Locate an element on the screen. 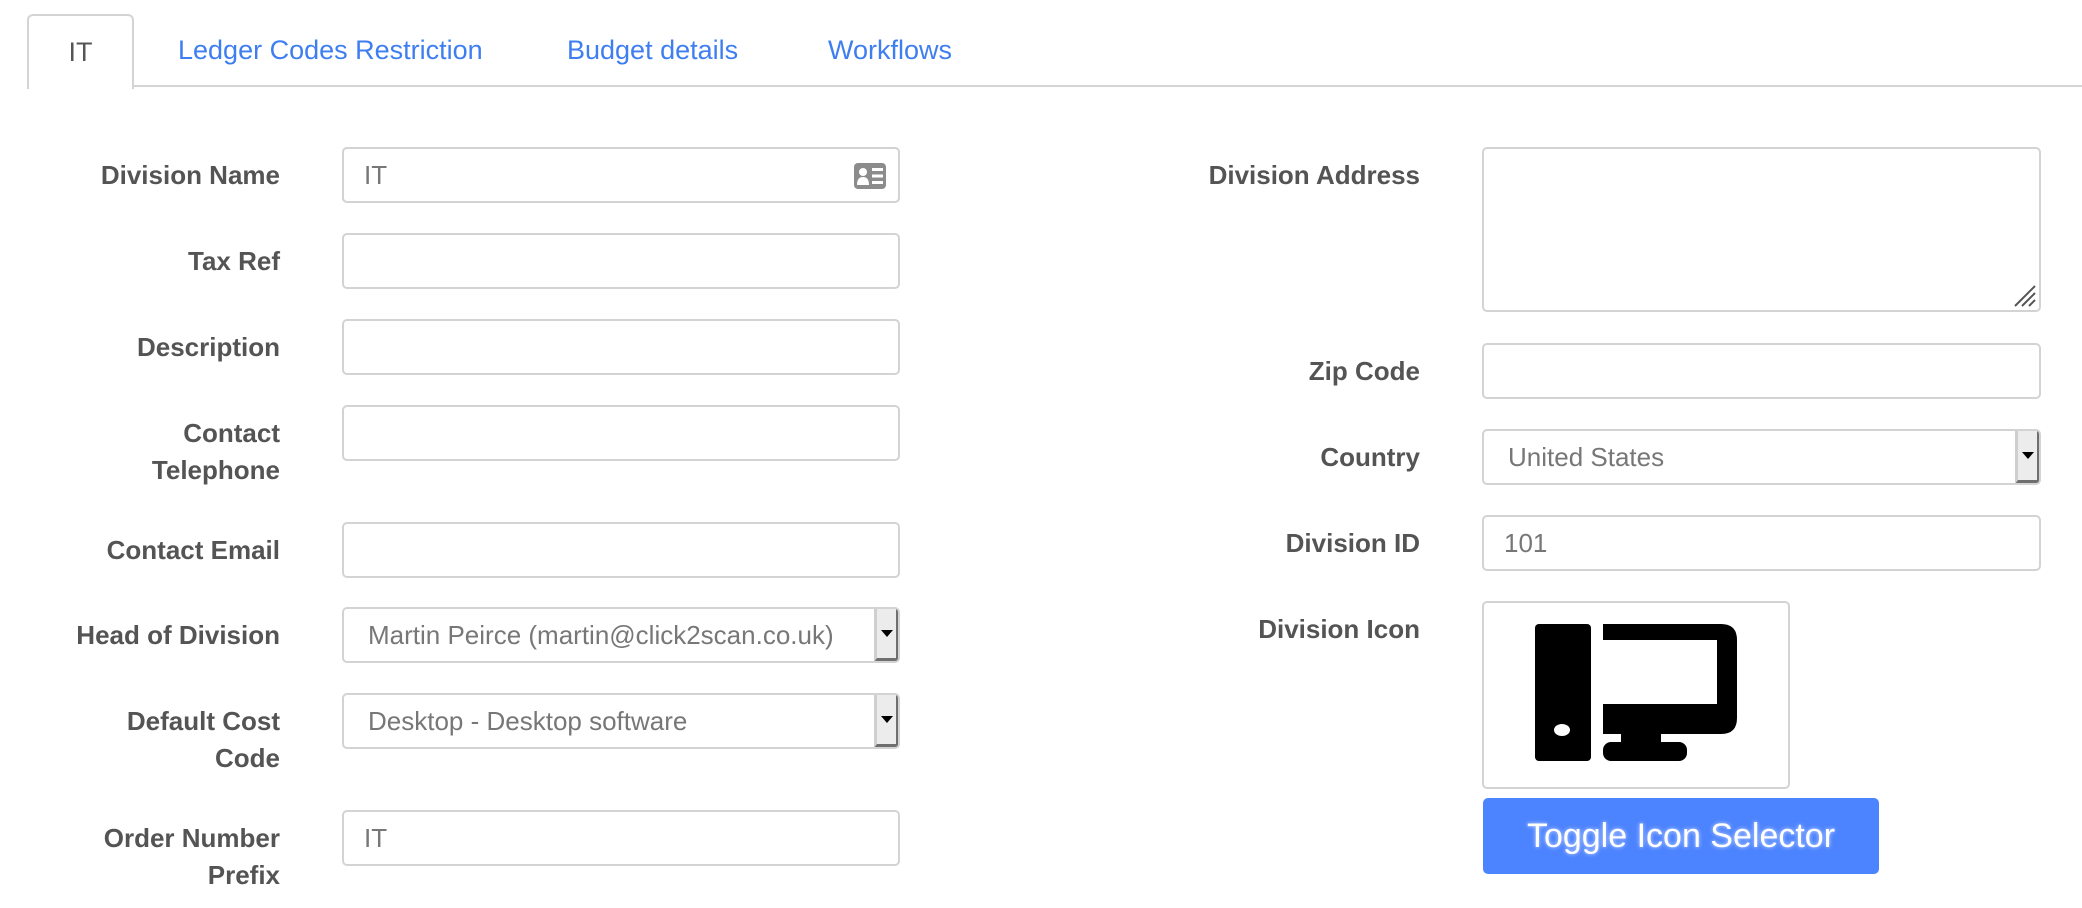 Image resolution: width=2082 pixels, height=908 pixels. contact-email-label: Contact Email is located at coordinates (193, 550).